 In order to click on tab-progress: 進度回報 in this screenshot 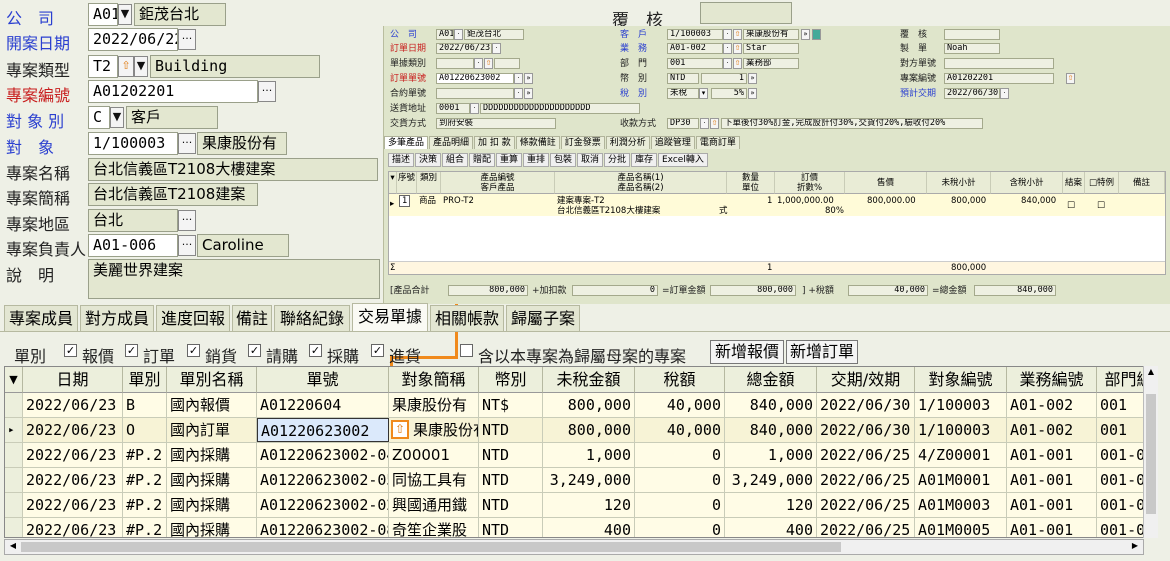, I will do `click(193, 318)`.